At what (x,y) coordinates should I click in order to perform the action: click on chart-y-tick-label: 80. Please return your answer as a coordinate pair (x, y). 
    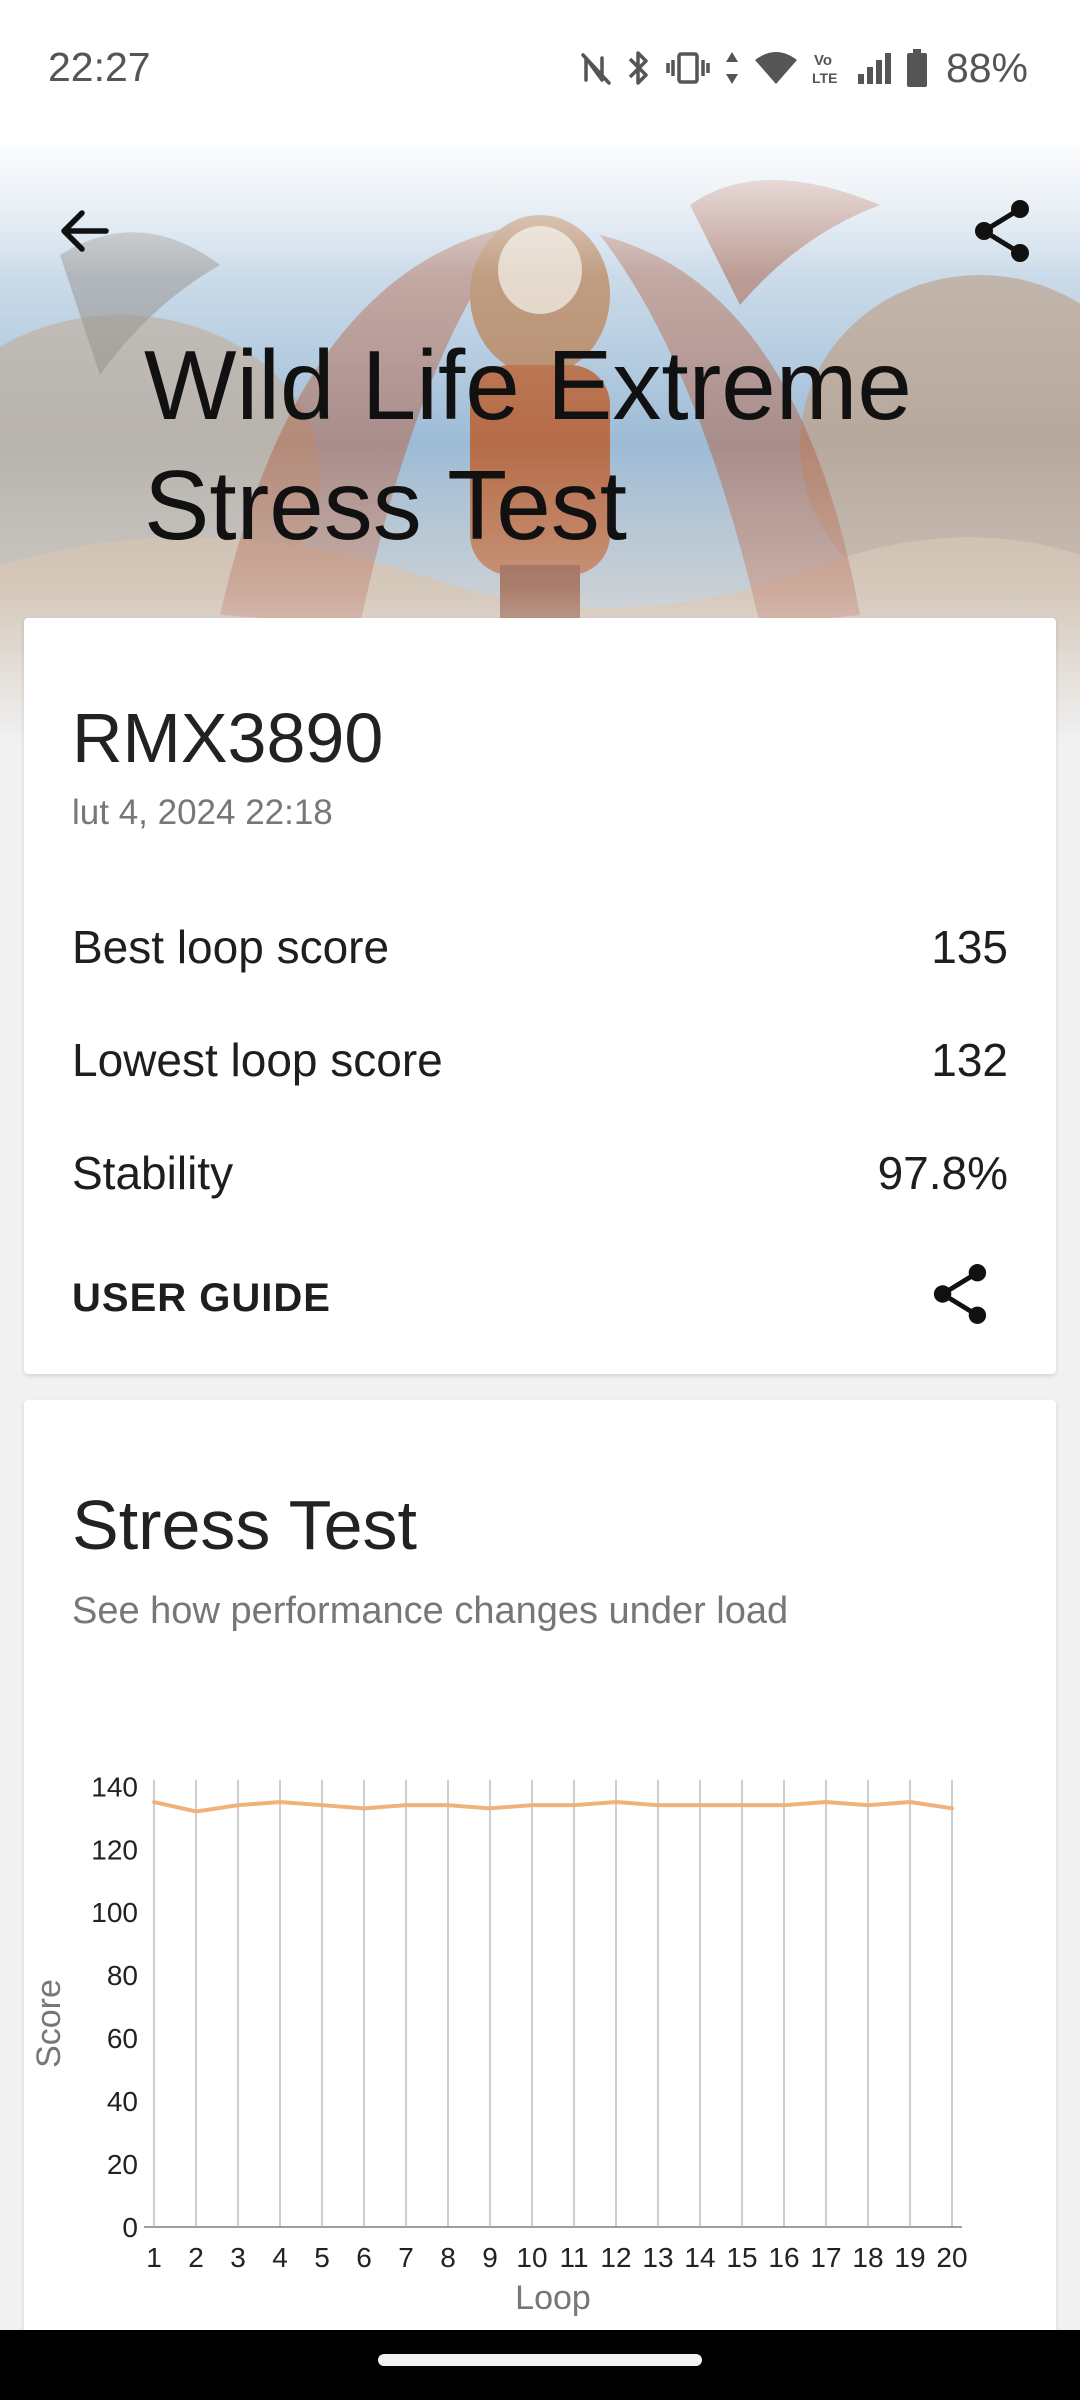
    Looking at the image, I should click on (122, 1975).